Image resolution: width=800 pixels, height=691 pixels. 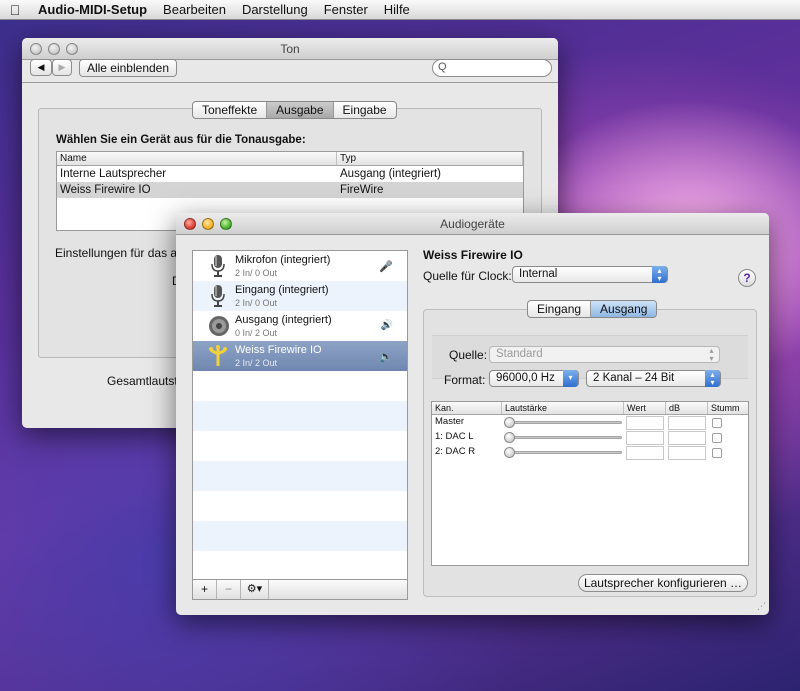 I want to click on sample-rate-value: 96000,0 Hz, so click(x=525, y=378).